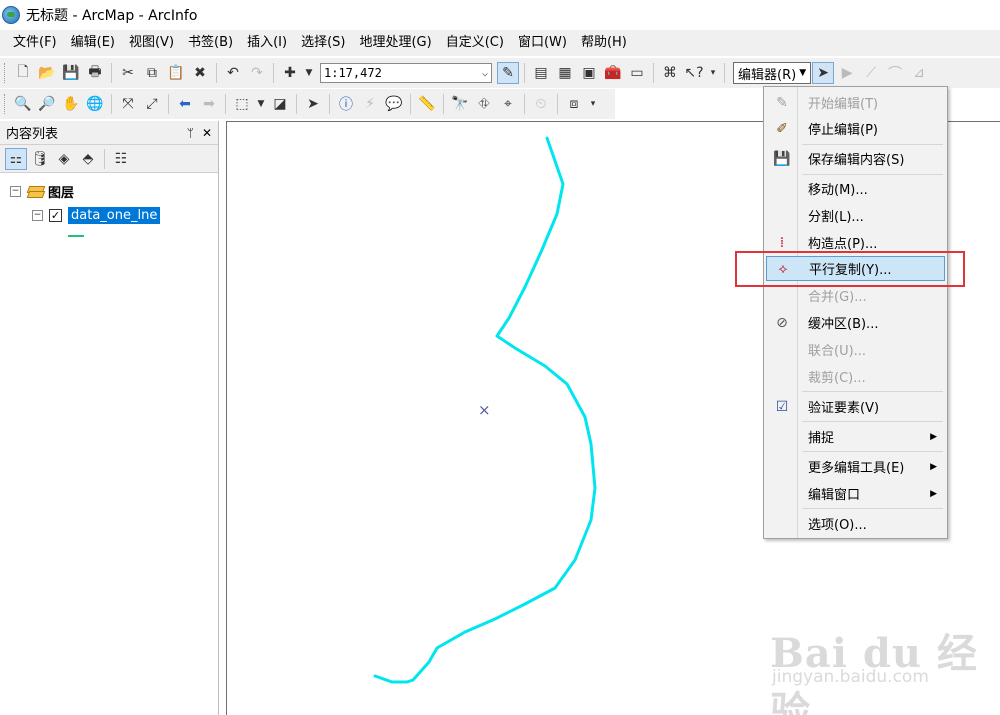 The image size is (1000, 715). What do you see at coordinates (855, 128) in the screenshot?
I see `menu-item-stop-editing: ✐ 停止编辑(P)` at bounding box center [855, 128].